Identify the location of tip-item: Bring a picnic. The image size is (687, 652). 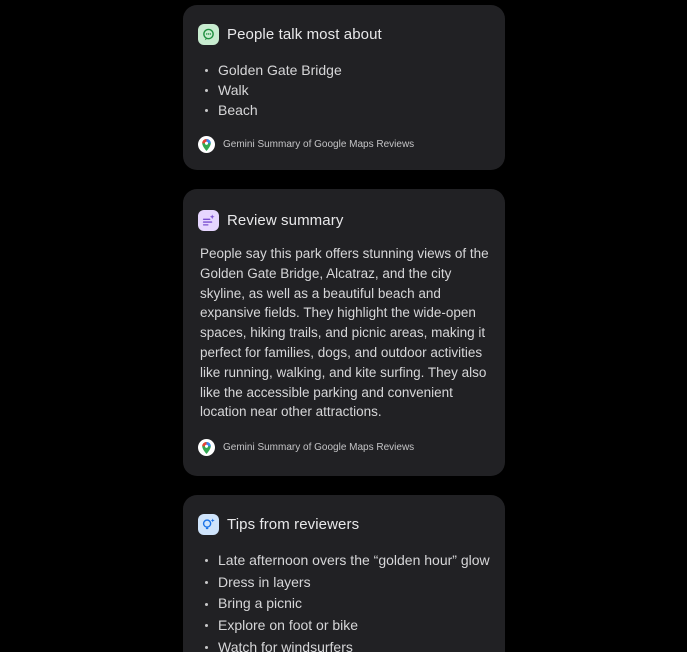
(346, 604).